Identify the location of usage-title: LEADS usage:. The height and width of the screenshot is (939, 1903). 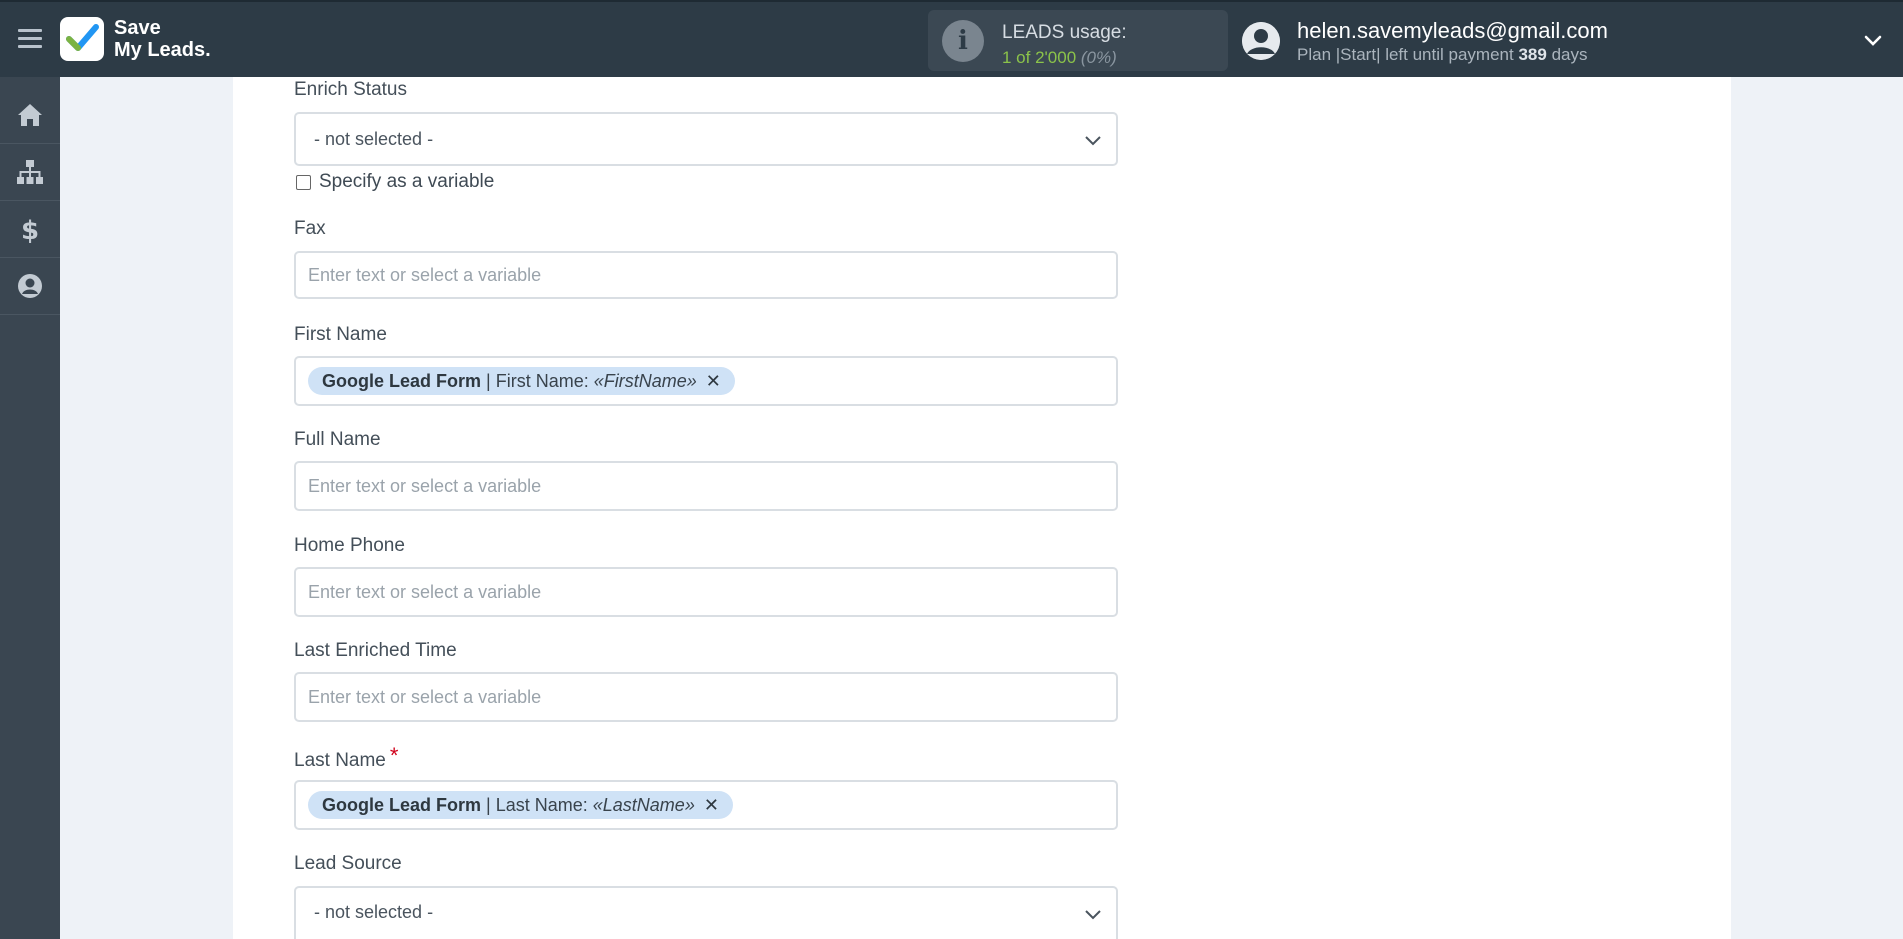
(1064, 32).